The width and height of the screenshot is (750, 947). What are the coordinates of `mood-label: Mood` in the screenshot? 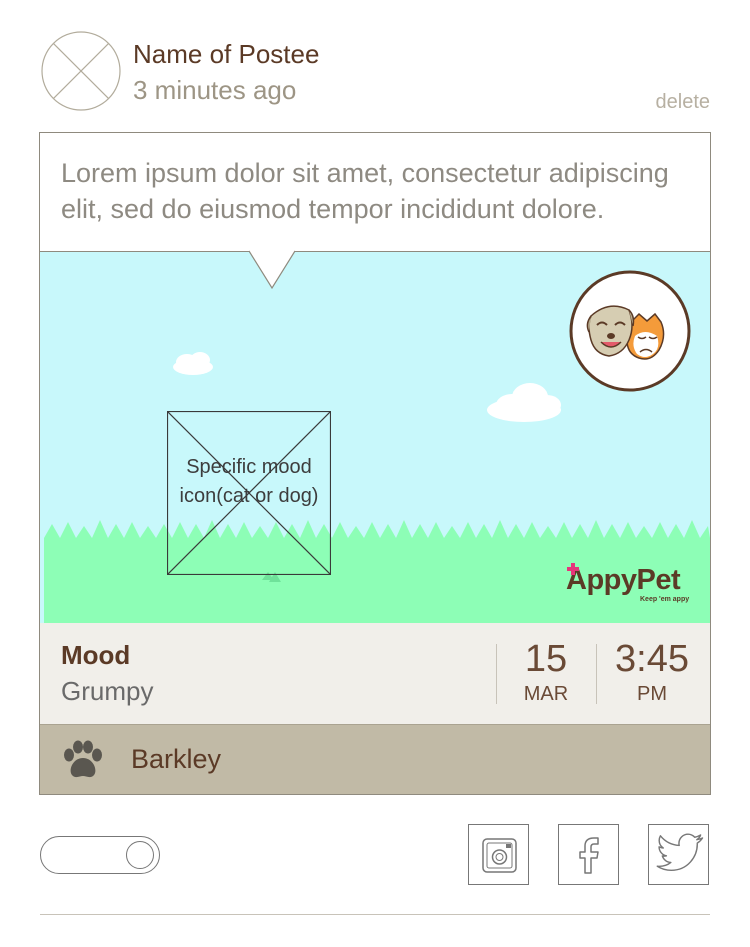 It's located at (96, 655).